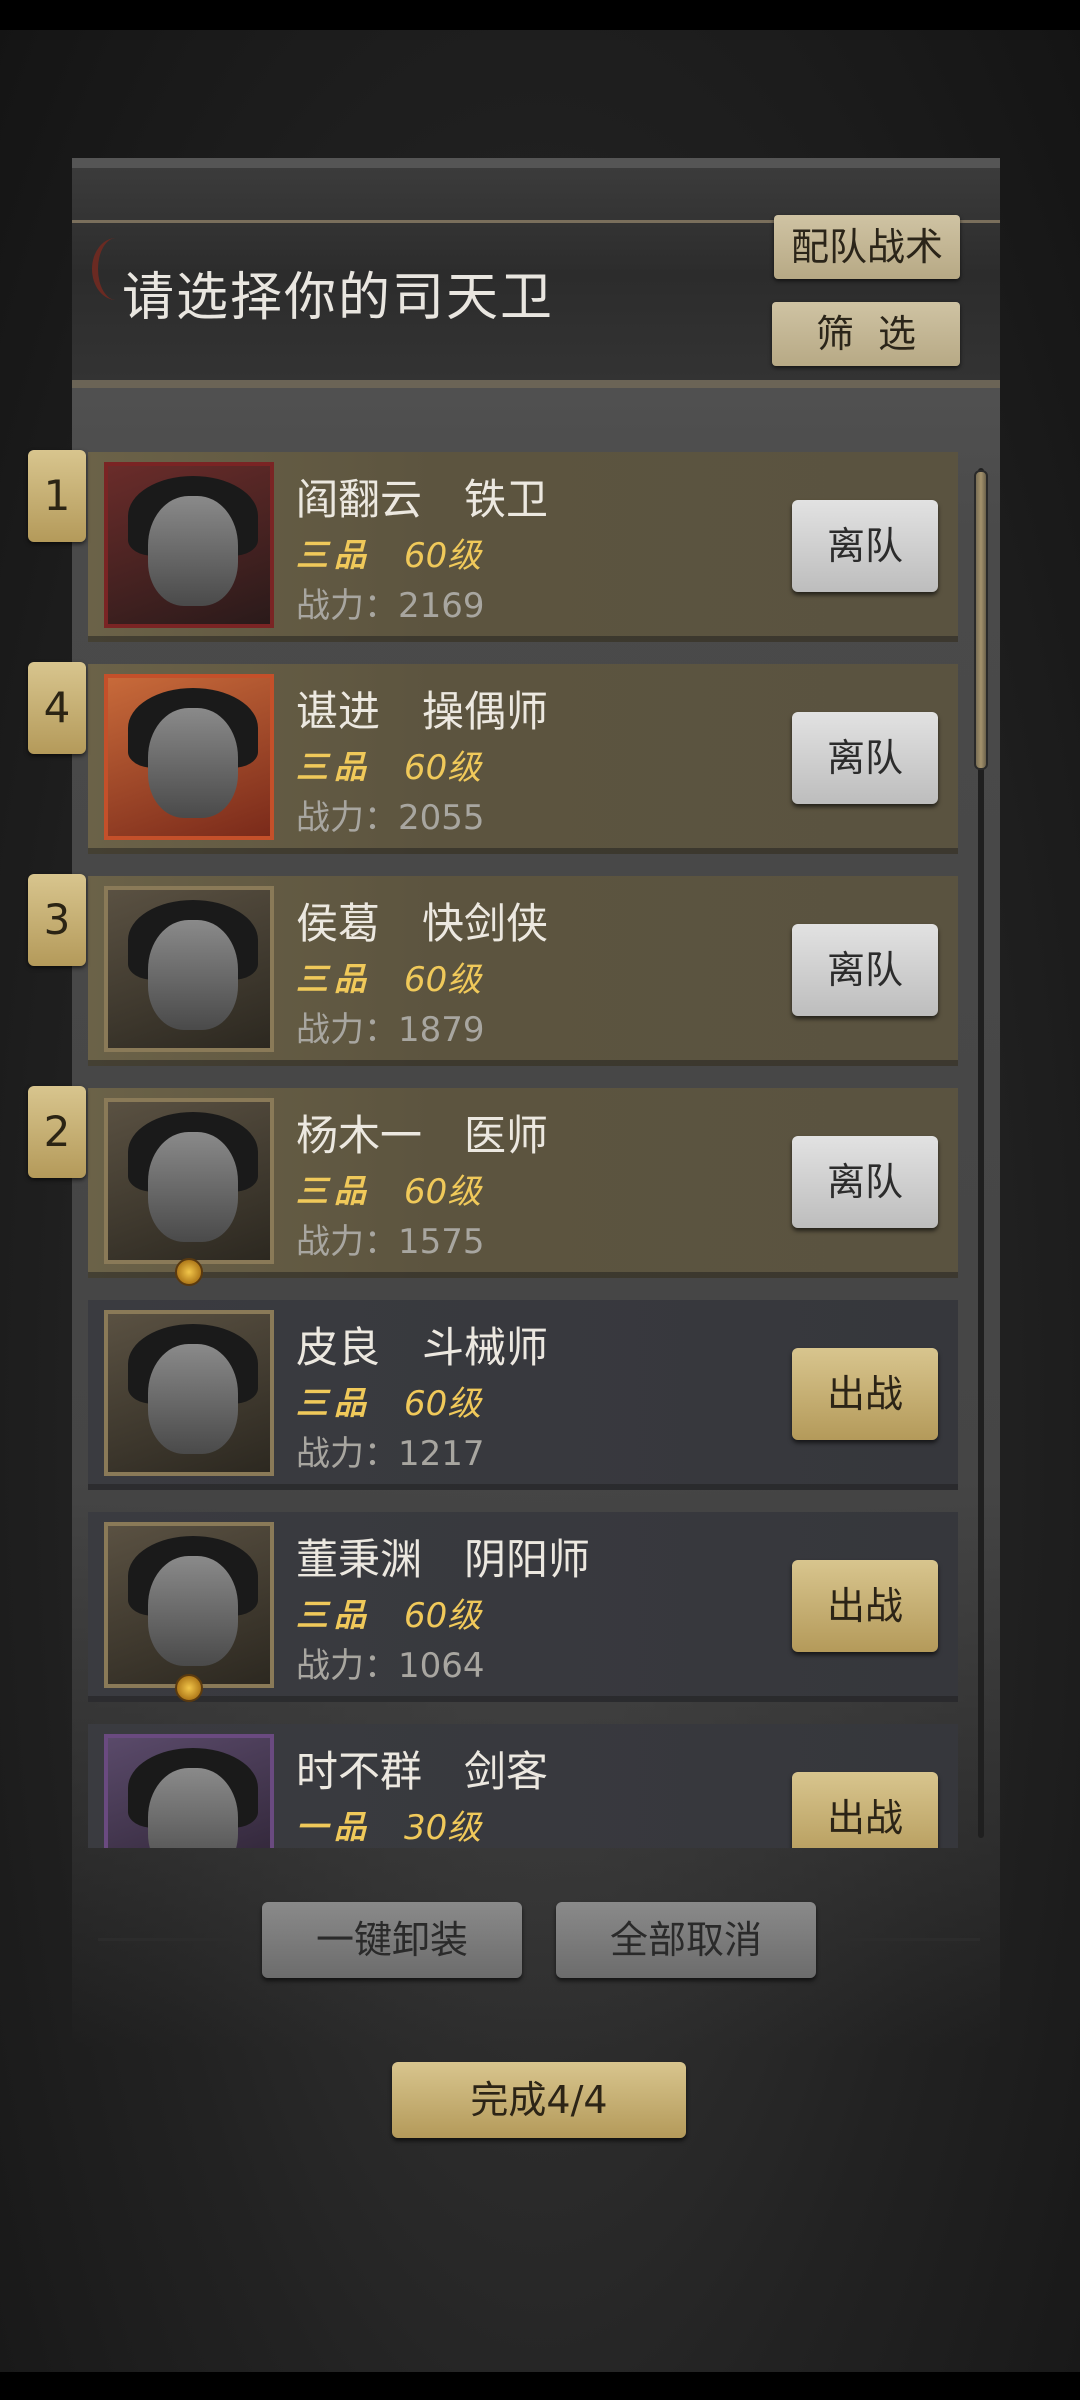 The width and height of the screenshot is (1080, 2400). I want to click on hero-card: 董秉渊 阴阳师 三品 60级 战力：1064 出战, so click(523, 1607).